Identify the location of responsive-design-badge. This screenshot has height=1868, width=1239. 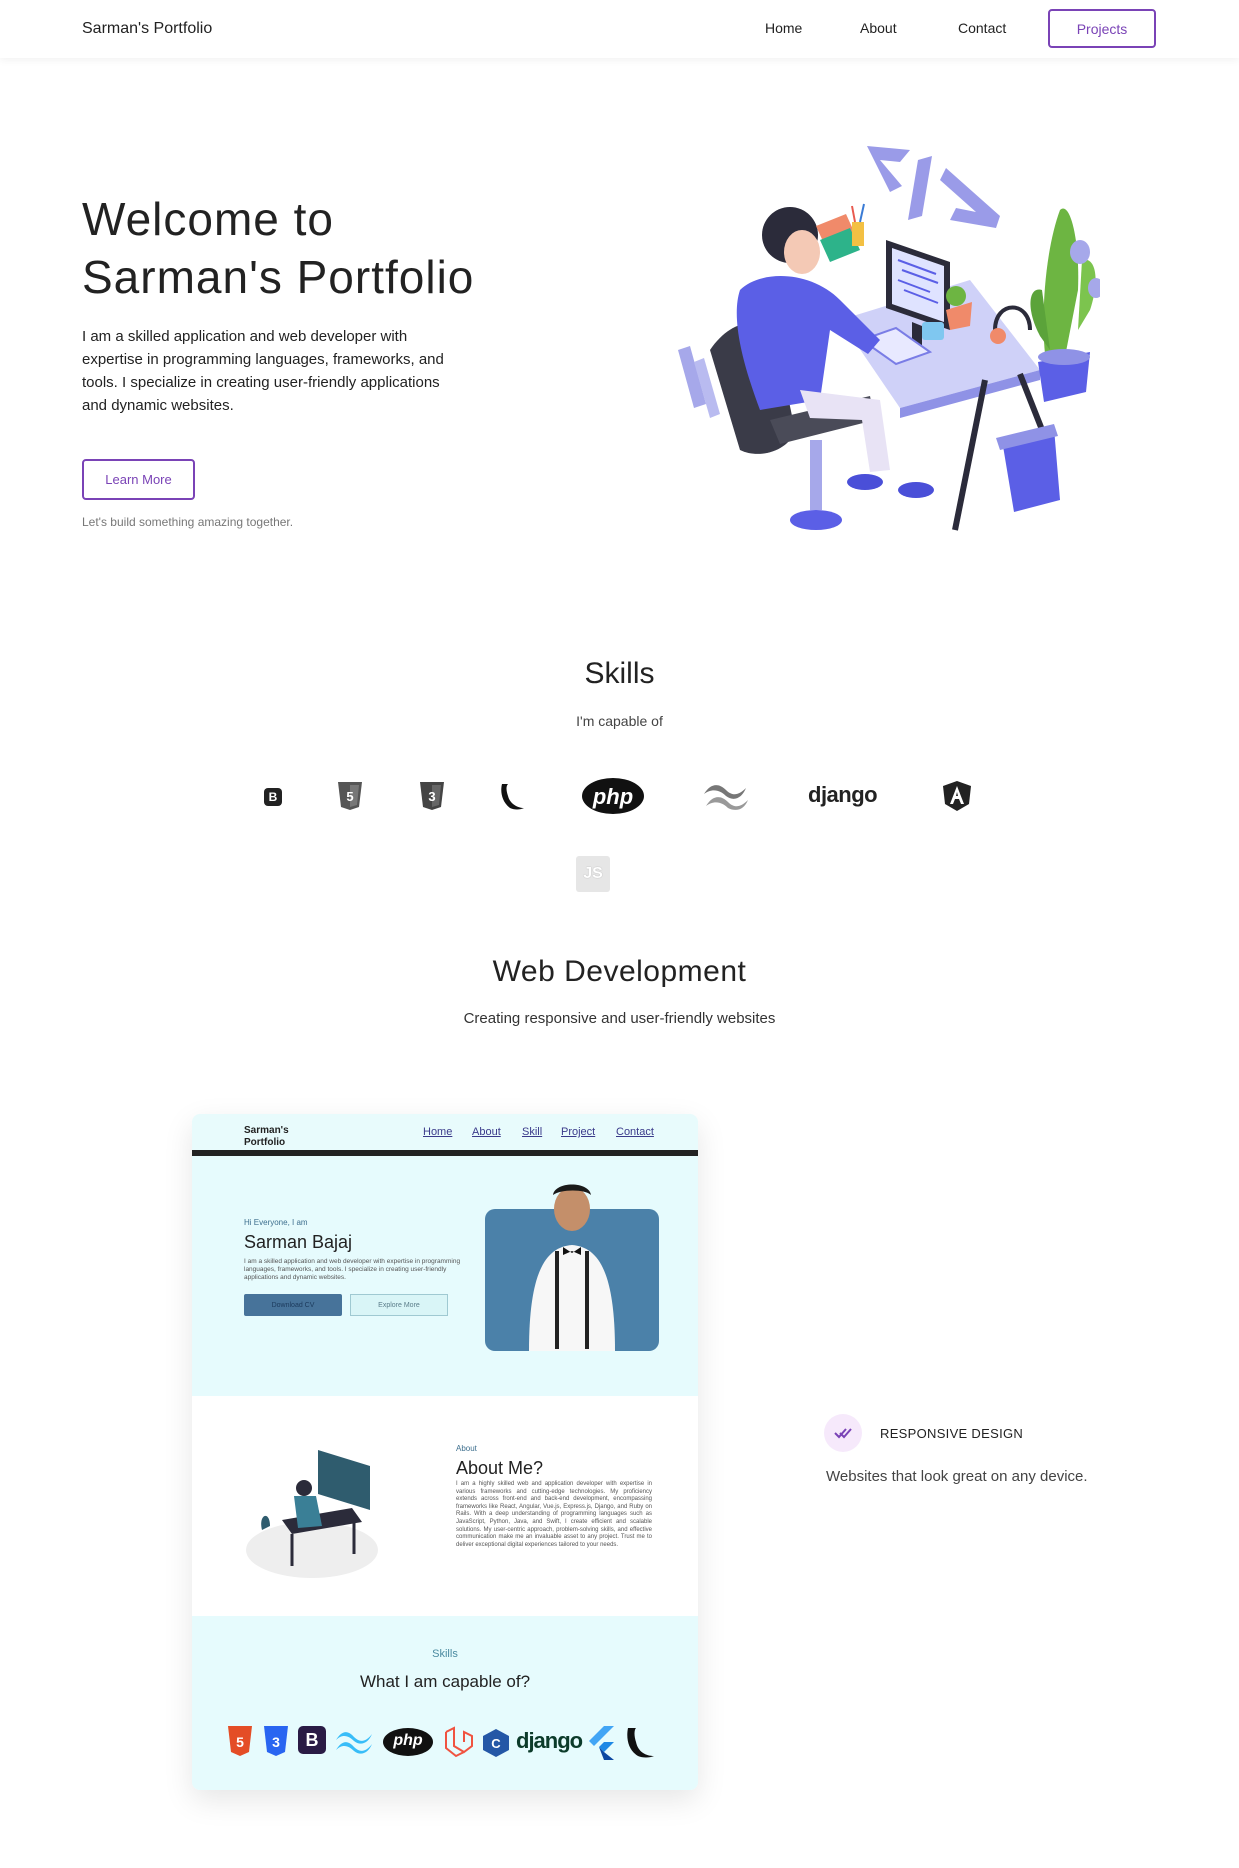
(843, 1433).